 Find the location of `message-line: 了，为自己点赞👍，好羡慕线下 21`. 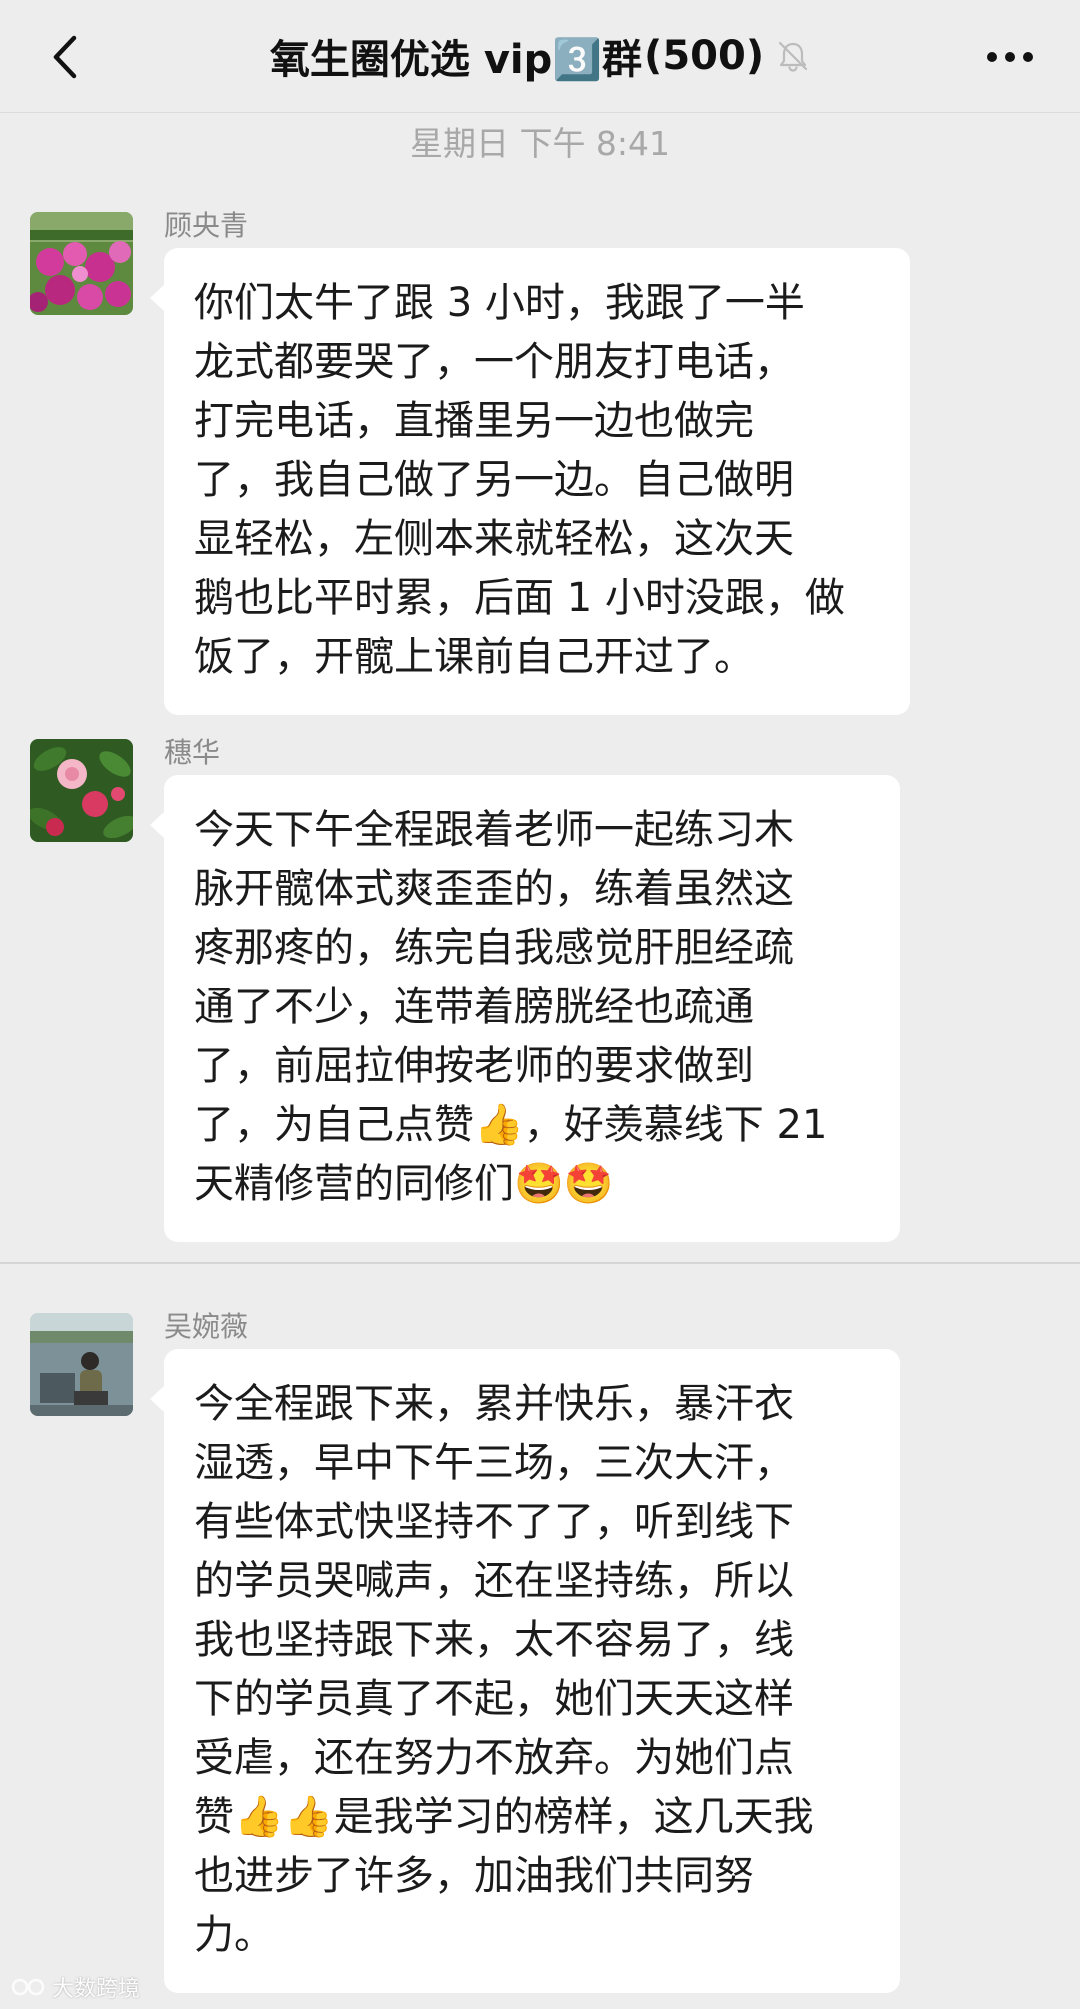

message-line: 了，为自己点赞👍，好羡慕线下 21 is located at coordinates (511, 1125).